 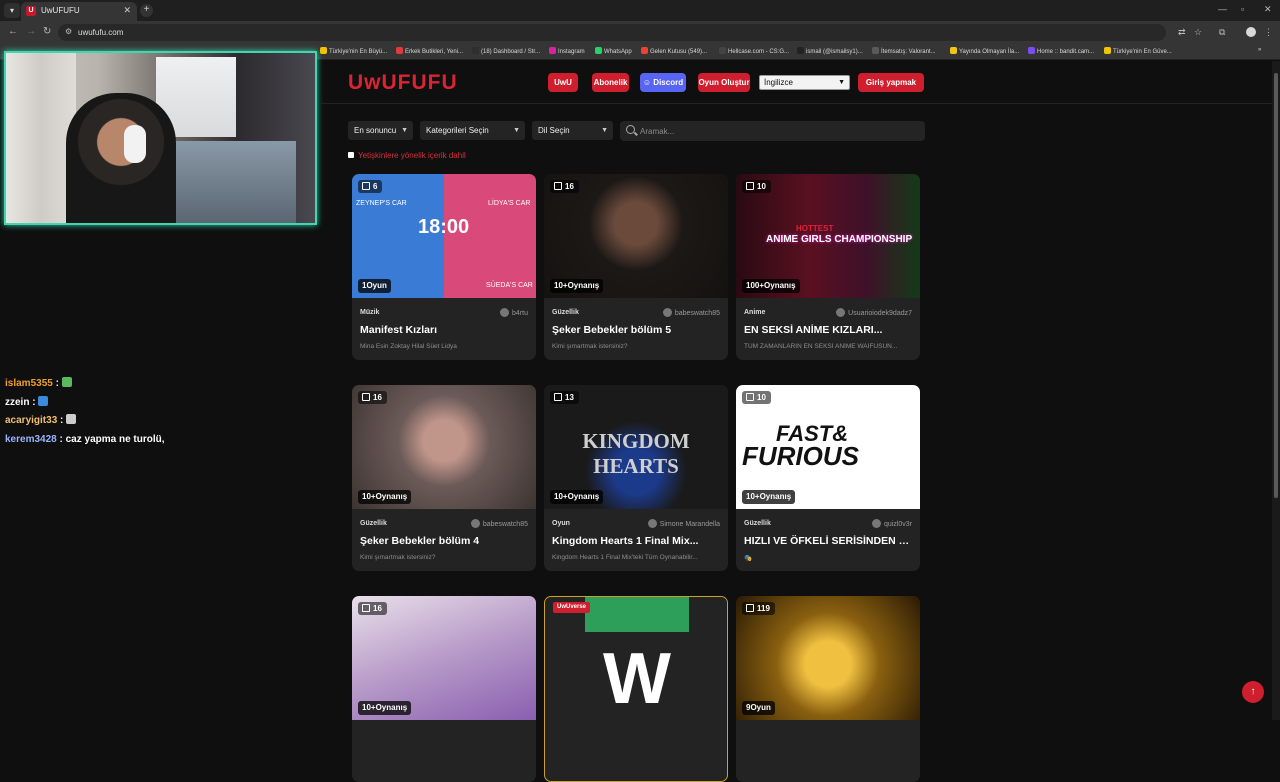 I want to click on scrollbar, so click(x=1276, y=390).